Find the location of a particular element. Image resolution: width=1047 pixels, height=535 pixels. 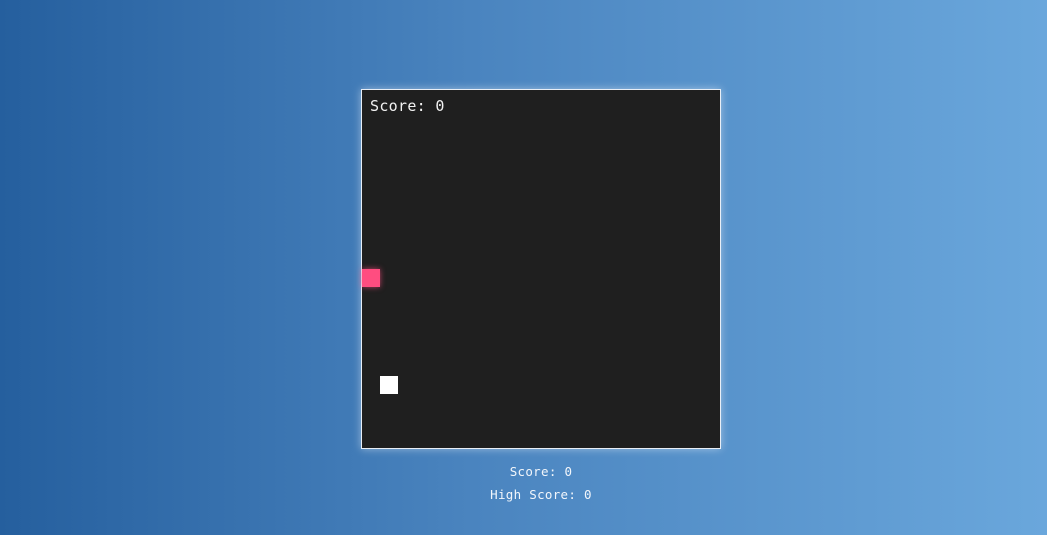

high-score-text: High Score: 0 is located at coordinates (541, 494).